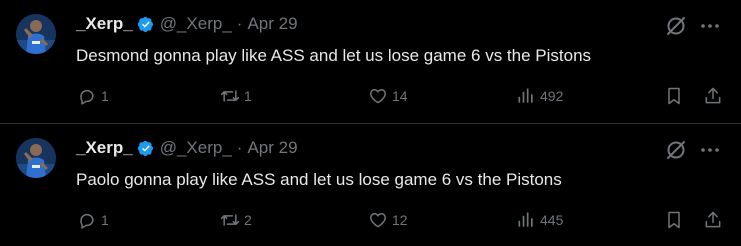 The image size is (741, 246). What do you see at coordinates (552, 220) in the screenshot?
I see `views-count: 445` at bounding box center [552, 220].